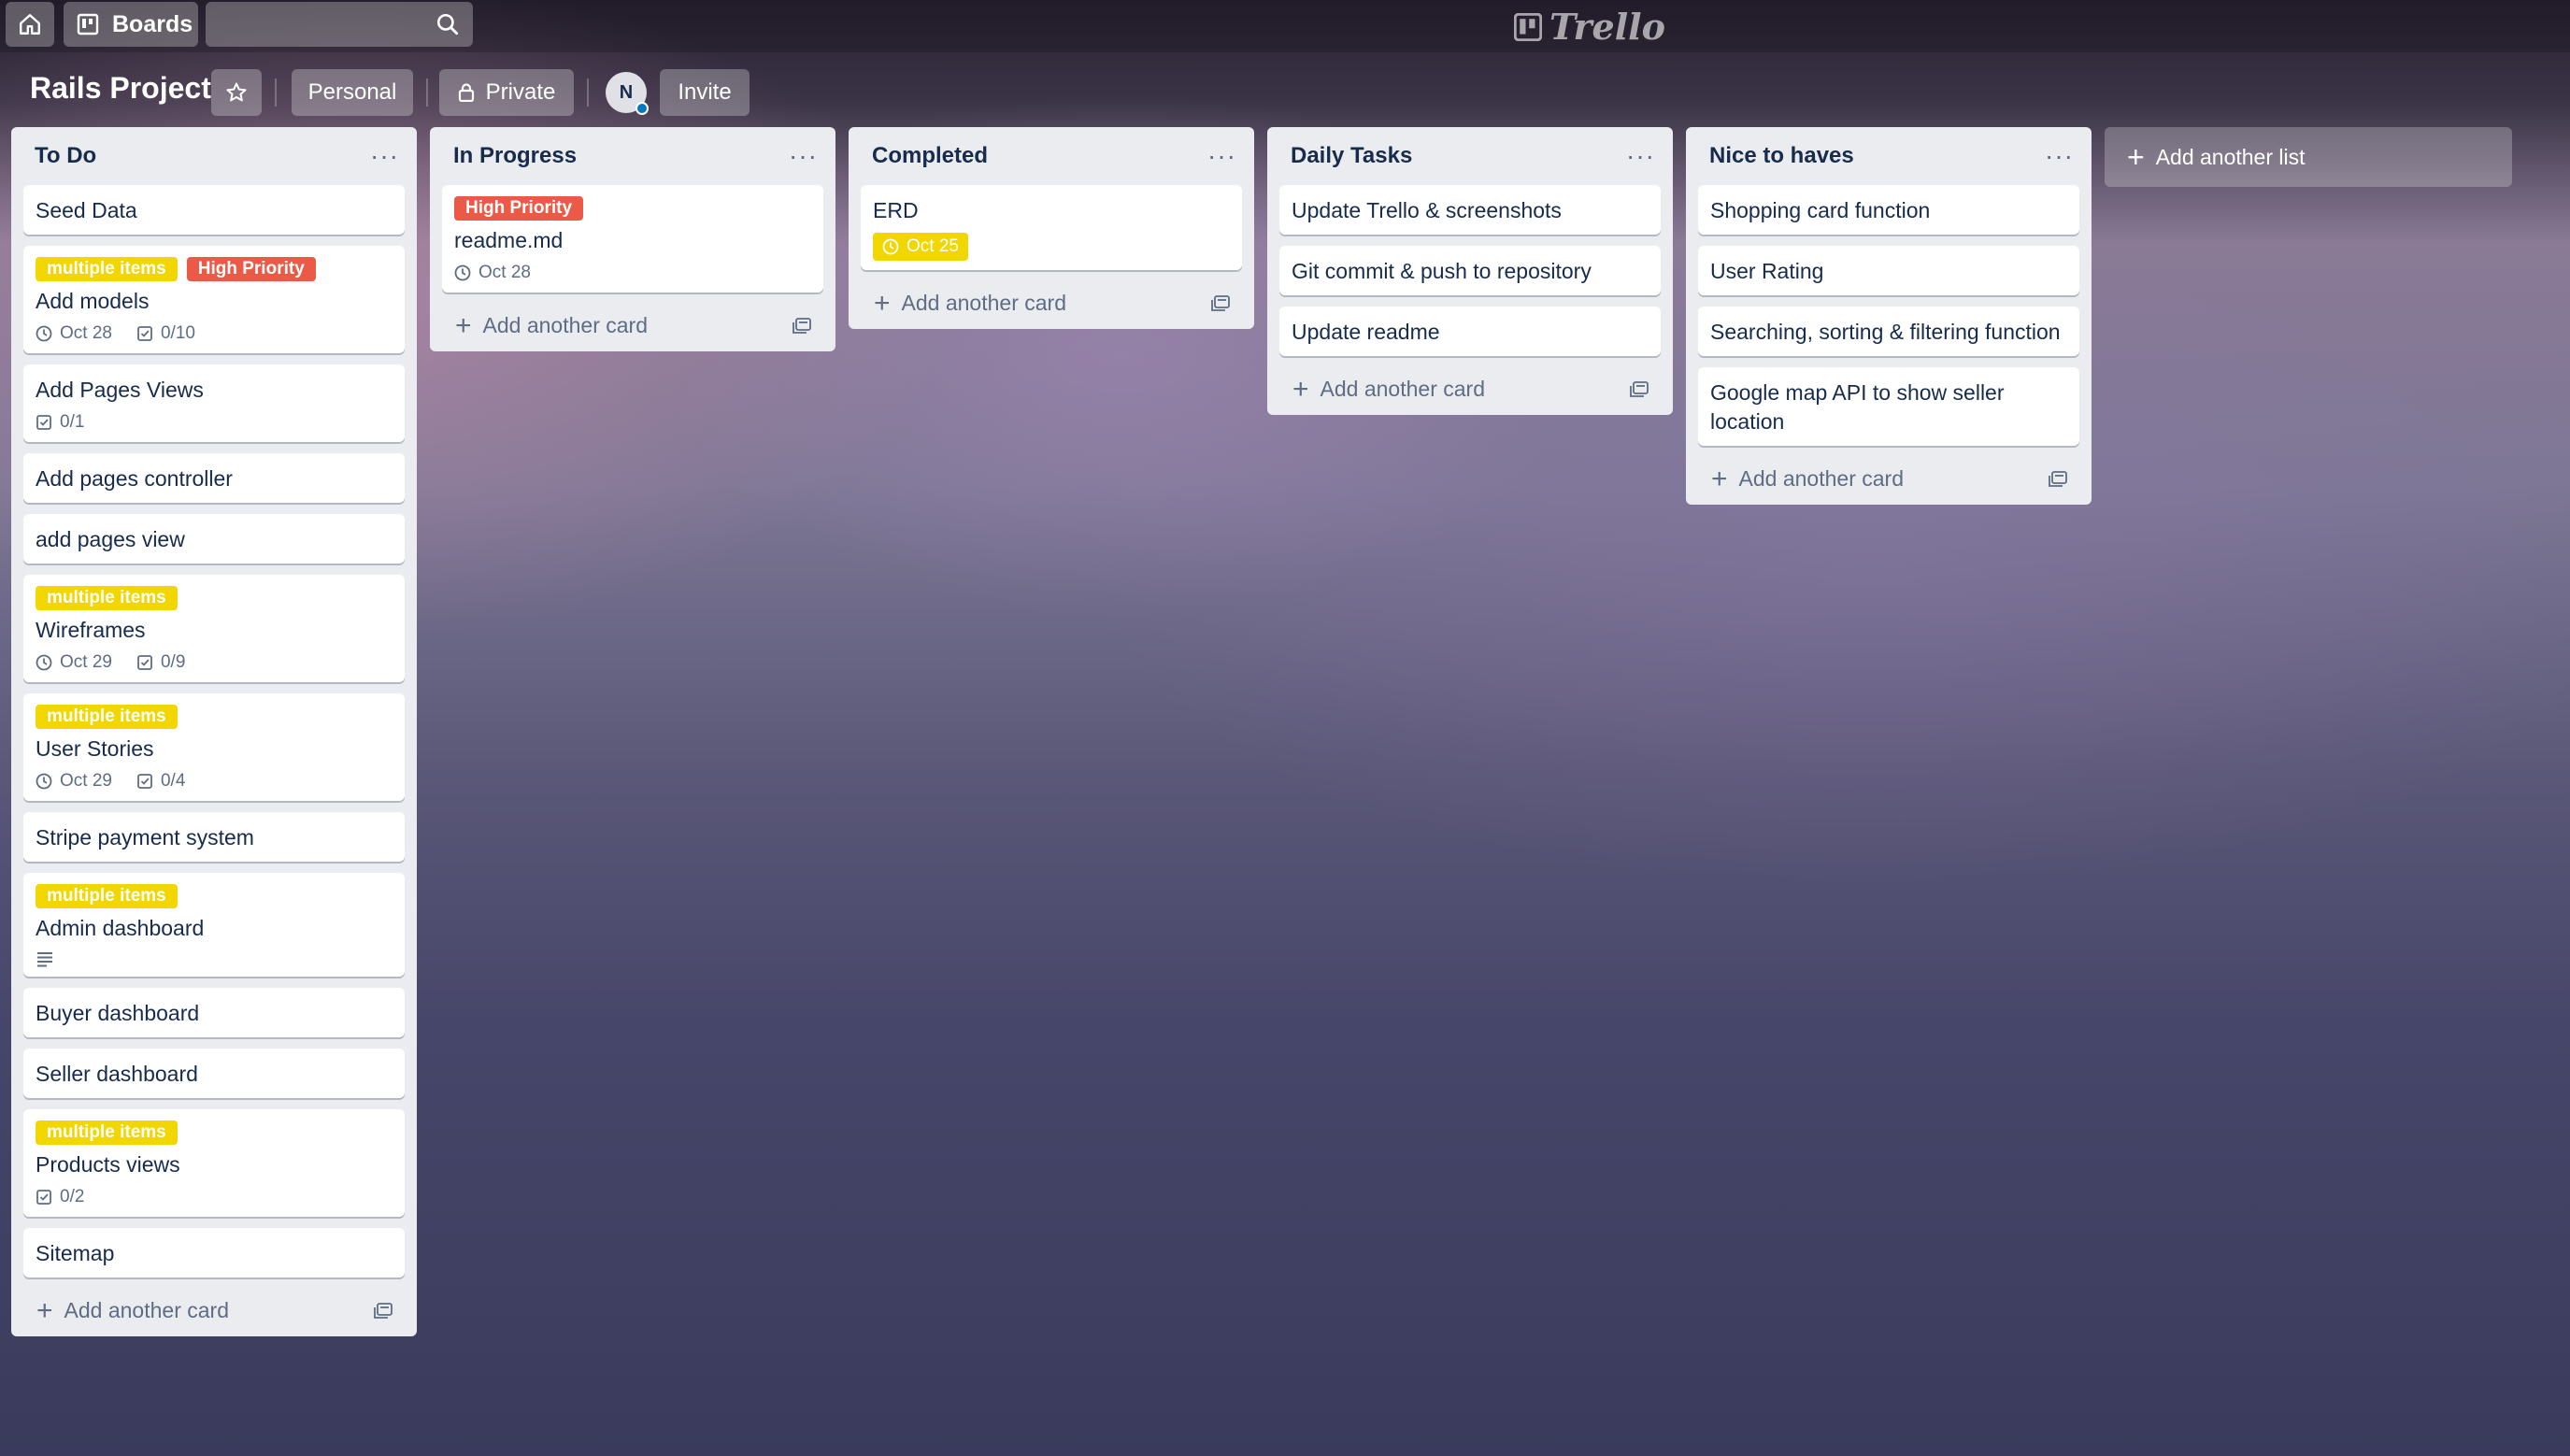  Describe the element at coordinates (214, 628) in the screenshot. I see `card: multiple items Wireframes Oct 29 0/9` at that location.